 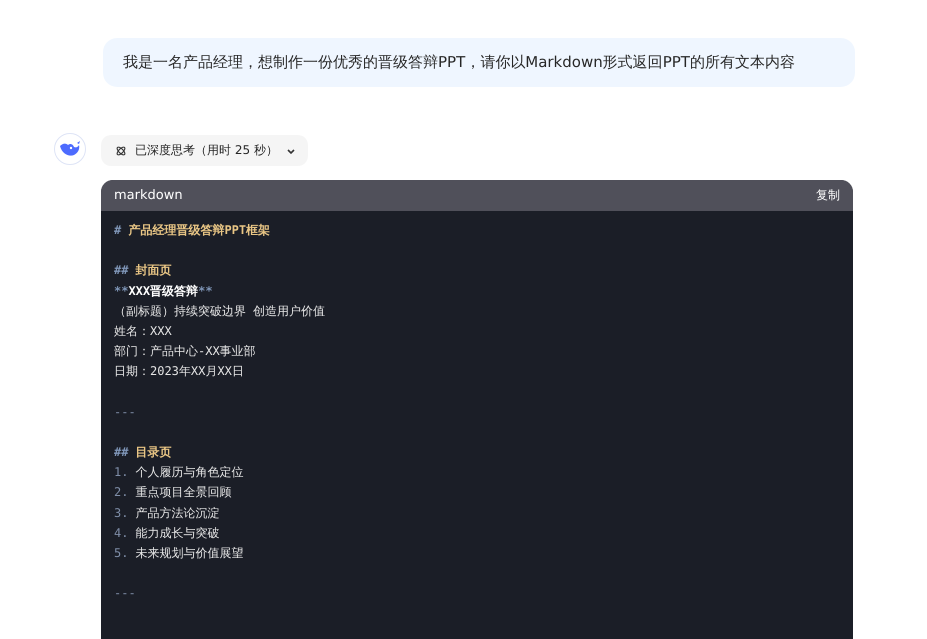 What do you see at coordinates (121, 553) in the screenshot?
I see `list-number: 5.` at bounding box center [121, 553].